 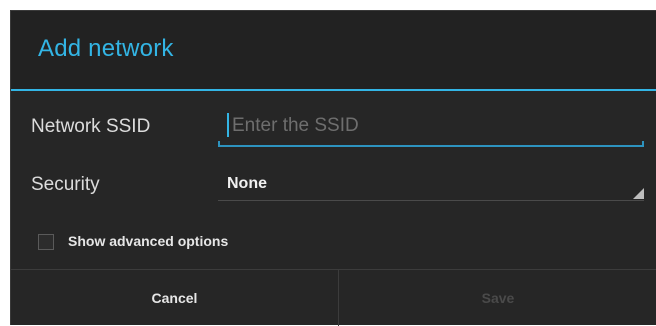 What do you see at coordinates (228, 125) in the screenshot?
I see `text-cursor` at bounding box center [228, 125].